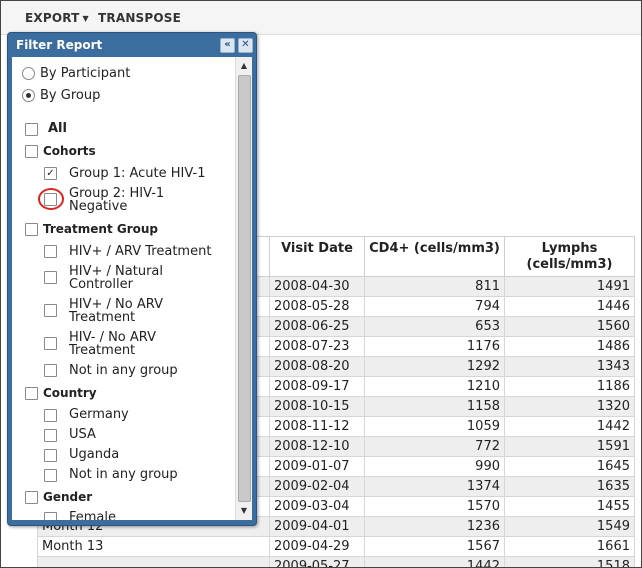 The image size is (642, 568). What do you see at coordinates (569, 466) in the screenshot?
I see `lymphs-cell: 1645` at bounding box center [569, 466].